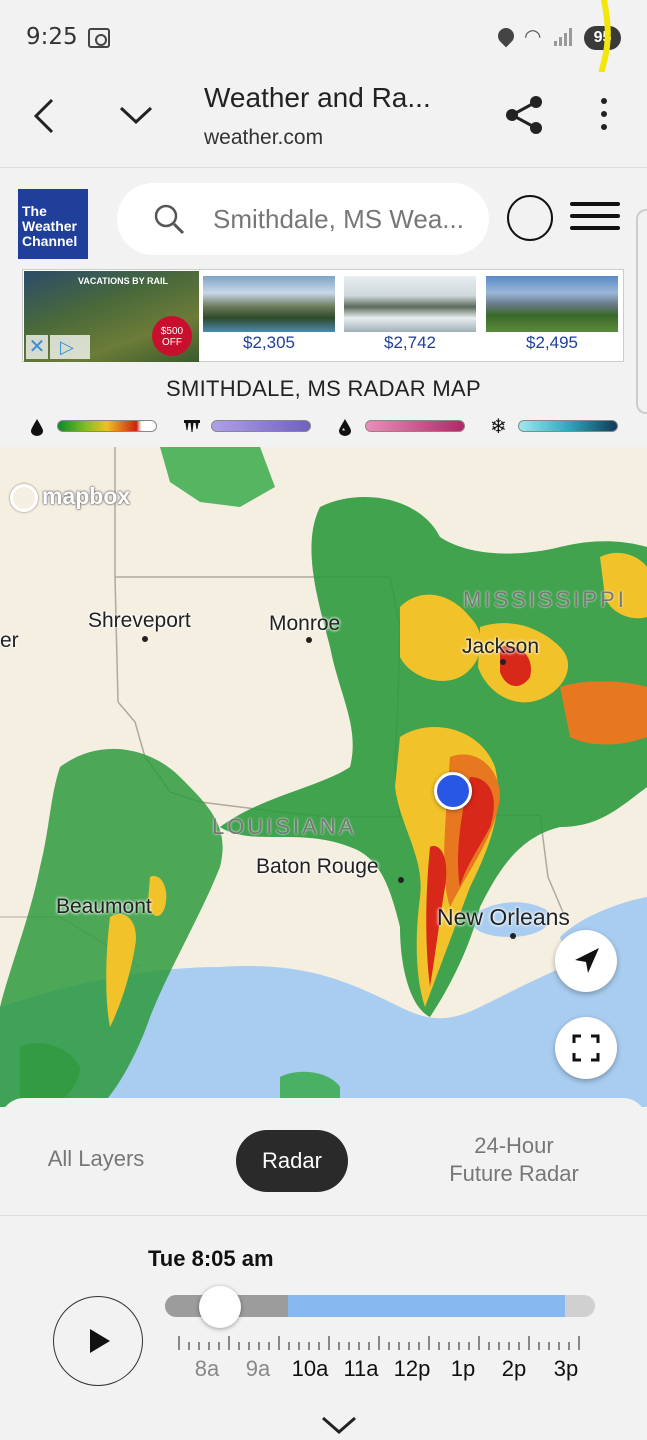 Image resolution: width=647 pixels, height=1440 pixels. Describe the element at coordinates (463, 1368) in the screenshot. I see `hour-label: 1p` at that location.